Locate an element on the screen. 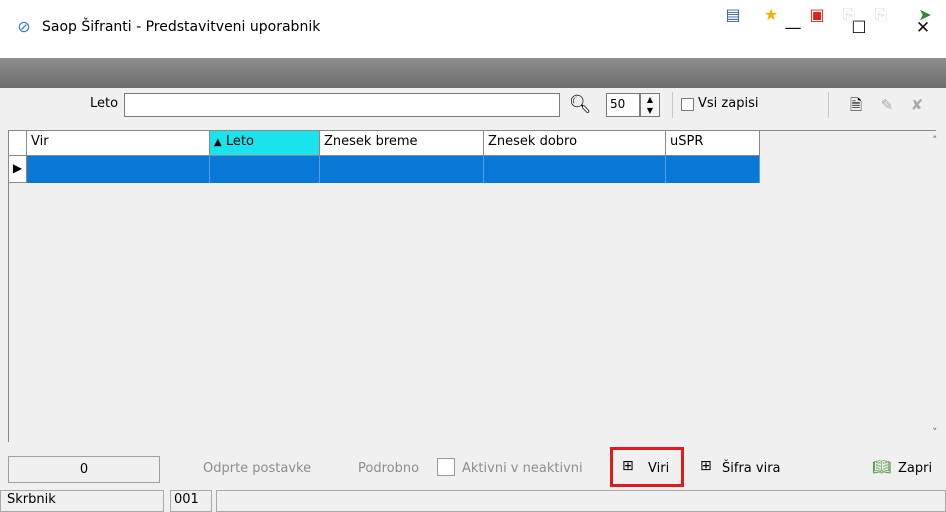 The image size is (946, 512). column-header-uspr: uSPR is located at coordinates (713, 143).